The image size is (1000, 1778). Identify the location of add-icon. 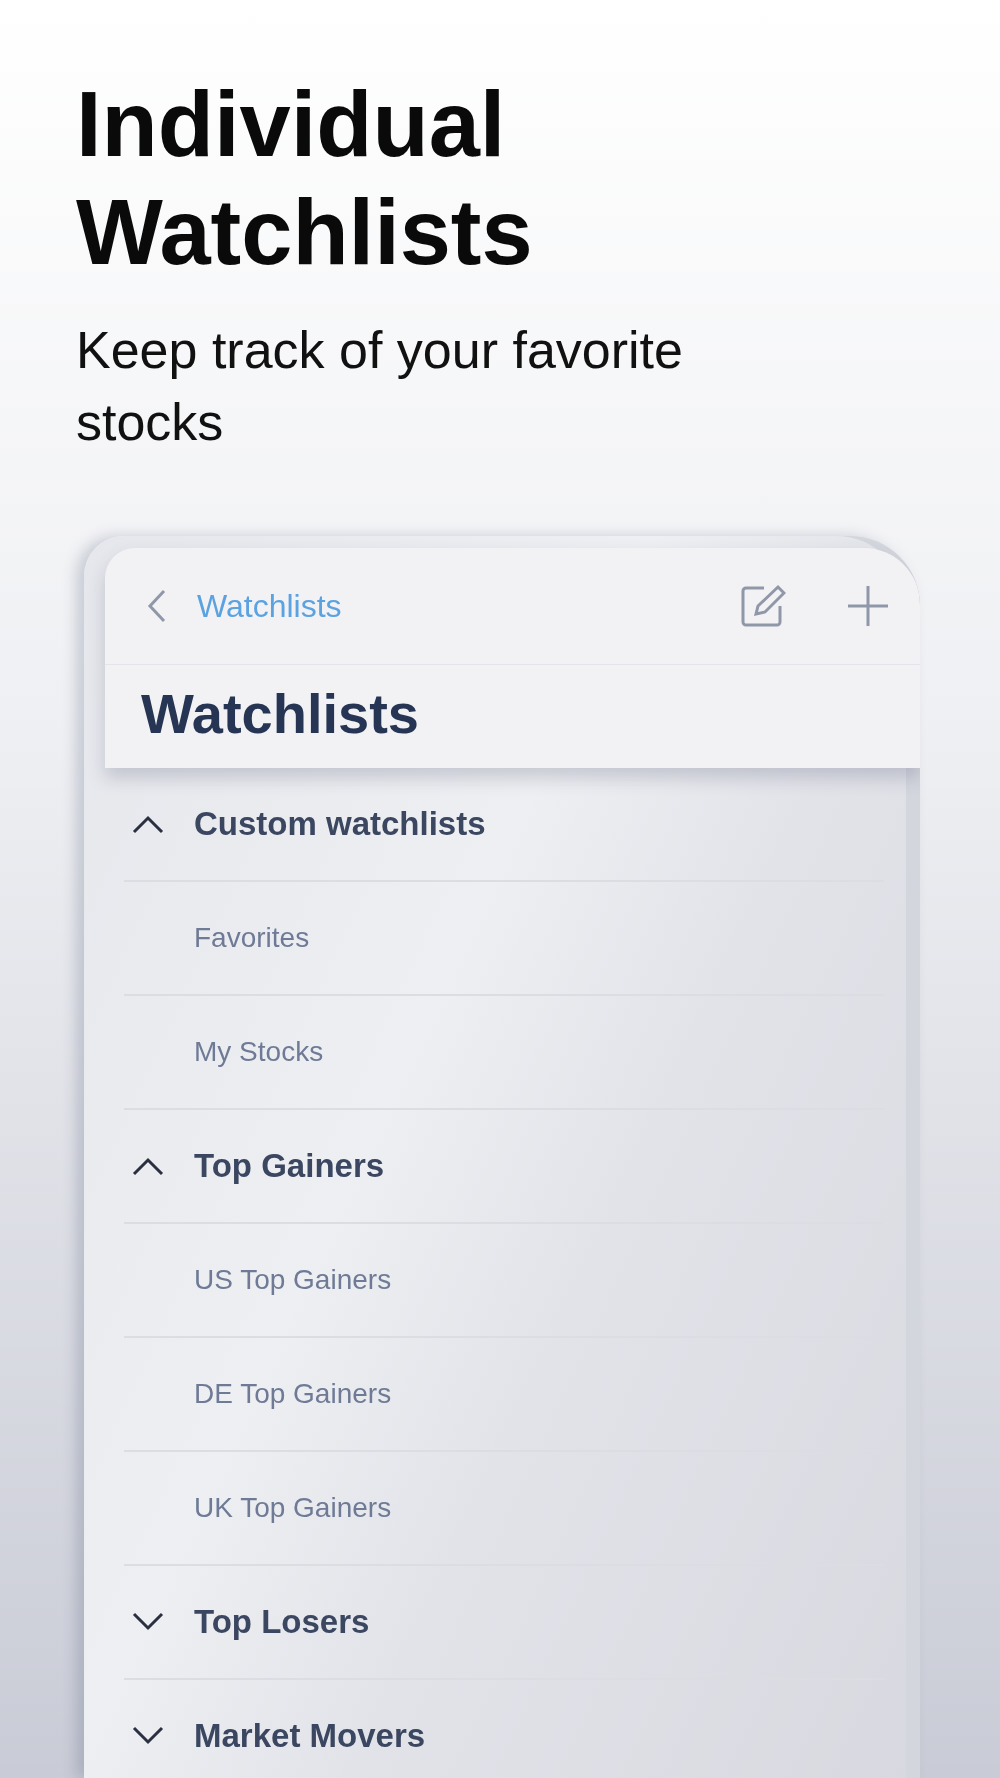
(868, 606).